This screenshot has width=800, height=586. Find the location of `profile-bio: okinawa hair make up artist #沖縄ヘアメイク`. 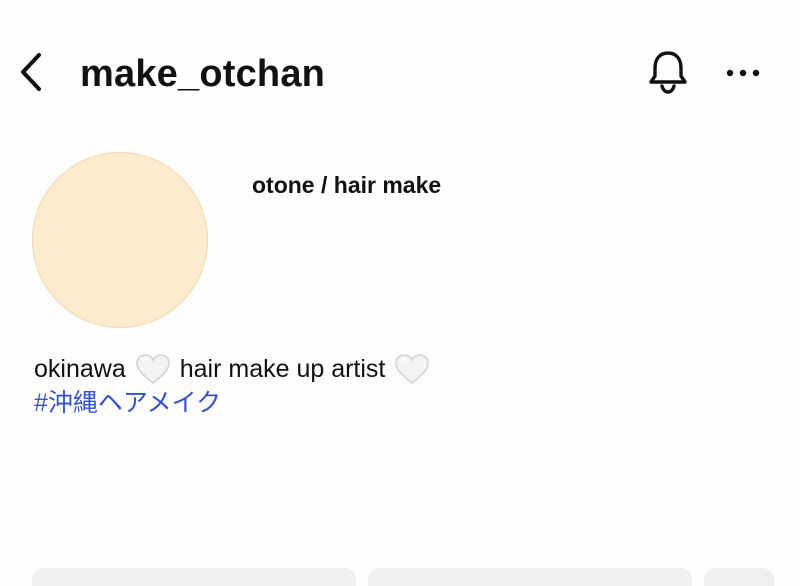

profile-bio: okinawa hair make up artist #沖縄ヘアメイク is located at coordinates (236, 386).